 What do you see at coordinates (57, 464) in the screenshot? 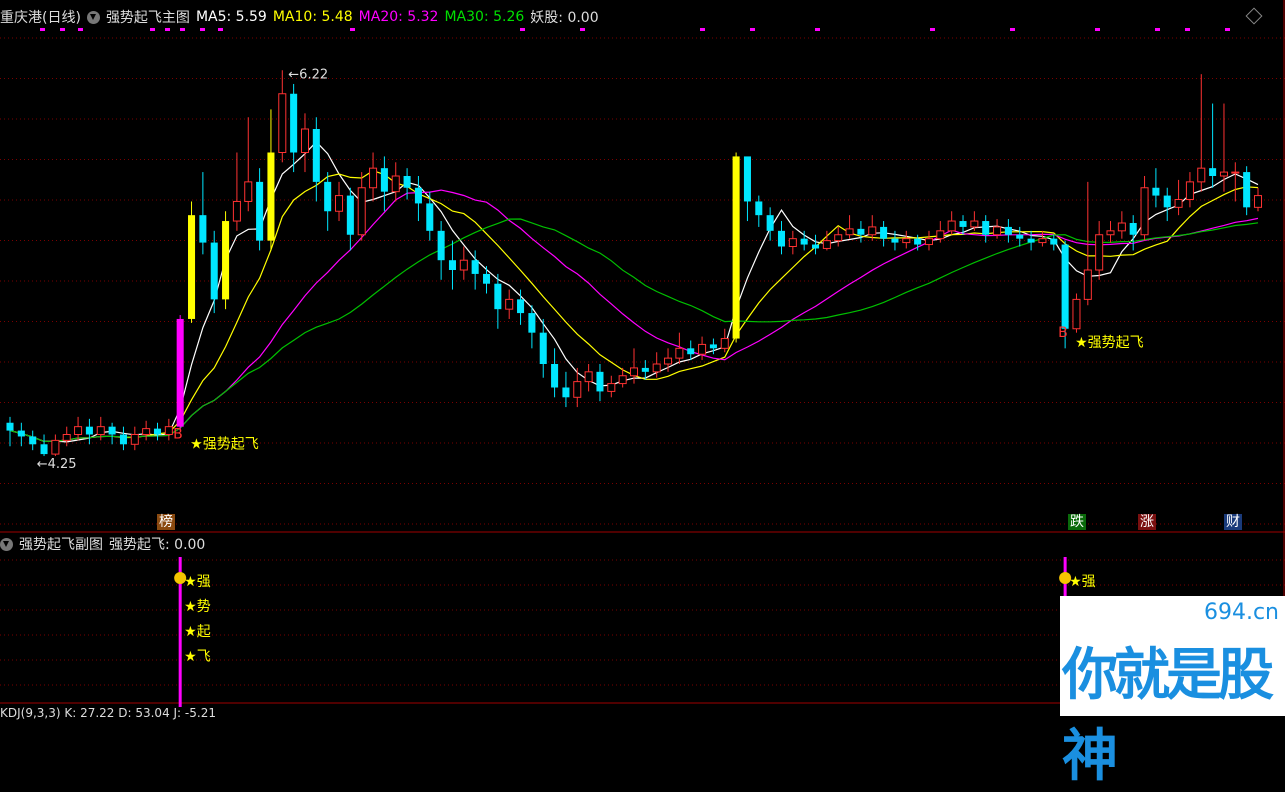
I see `low-price-label: ←4.25` at bounding box center [57, 464].